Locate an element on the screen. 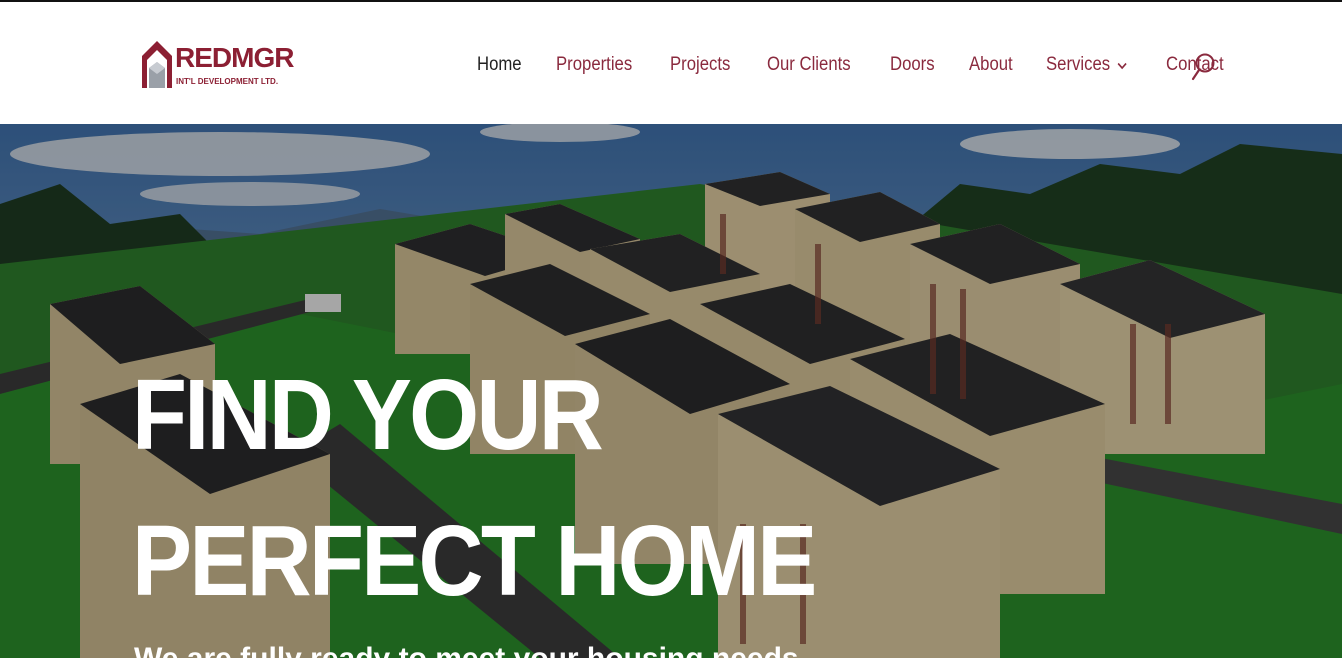 This screenshot has height=658, width=1342. nav-projects-label: Projects is located at coordinates (700, 64).